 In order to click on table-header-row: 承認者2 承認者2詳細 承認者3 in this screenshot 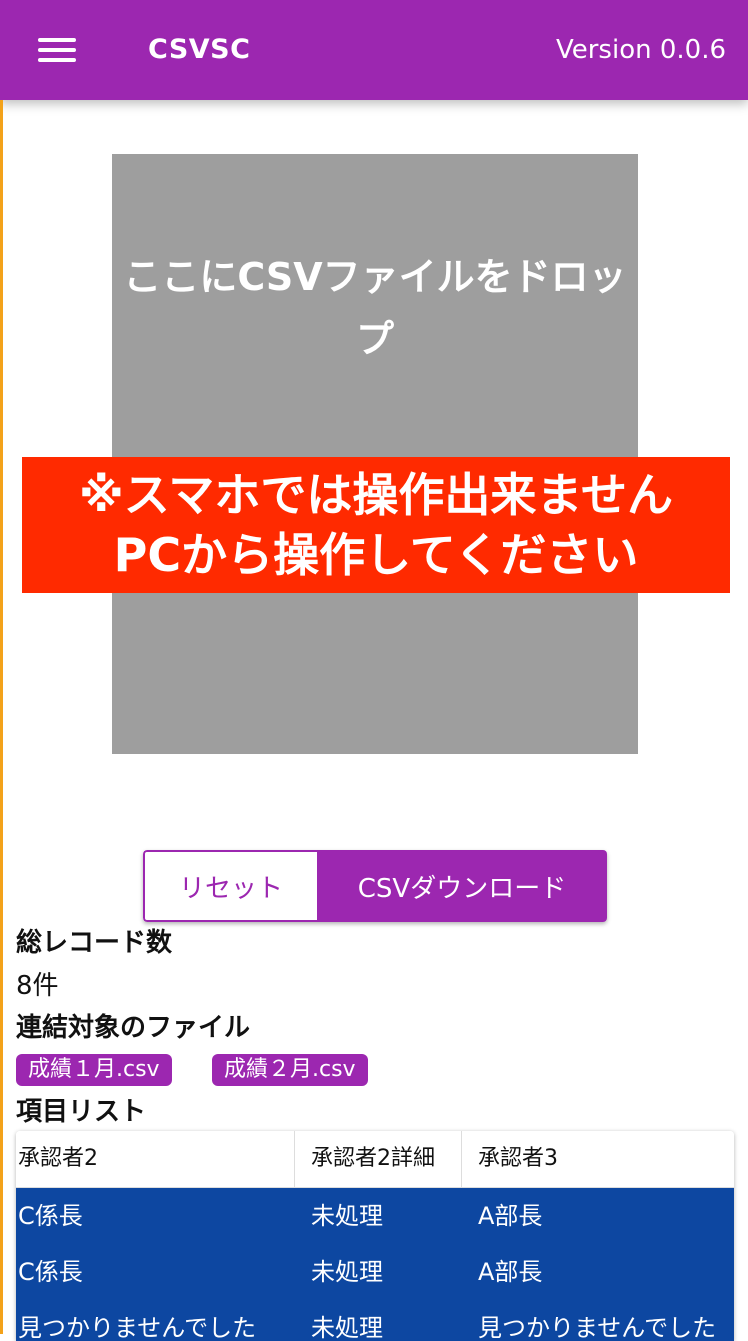, I will do `click(375, 1159)`.